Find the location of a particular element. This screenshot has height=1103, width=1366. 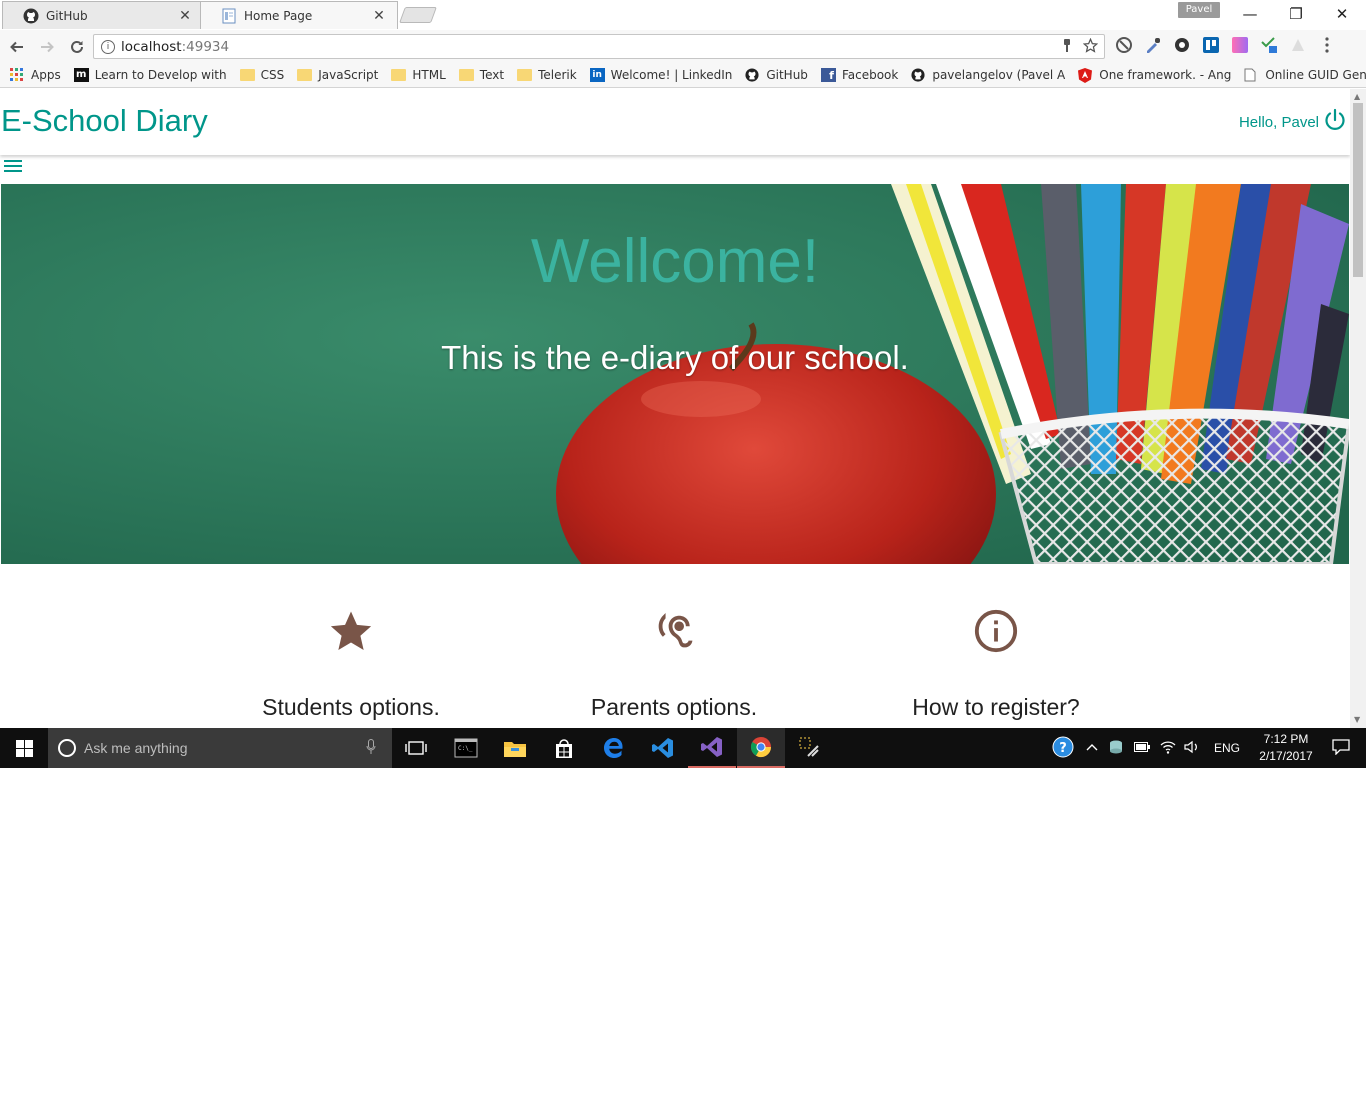

incognito-extension-icon is located at coordinates (1124, 45).